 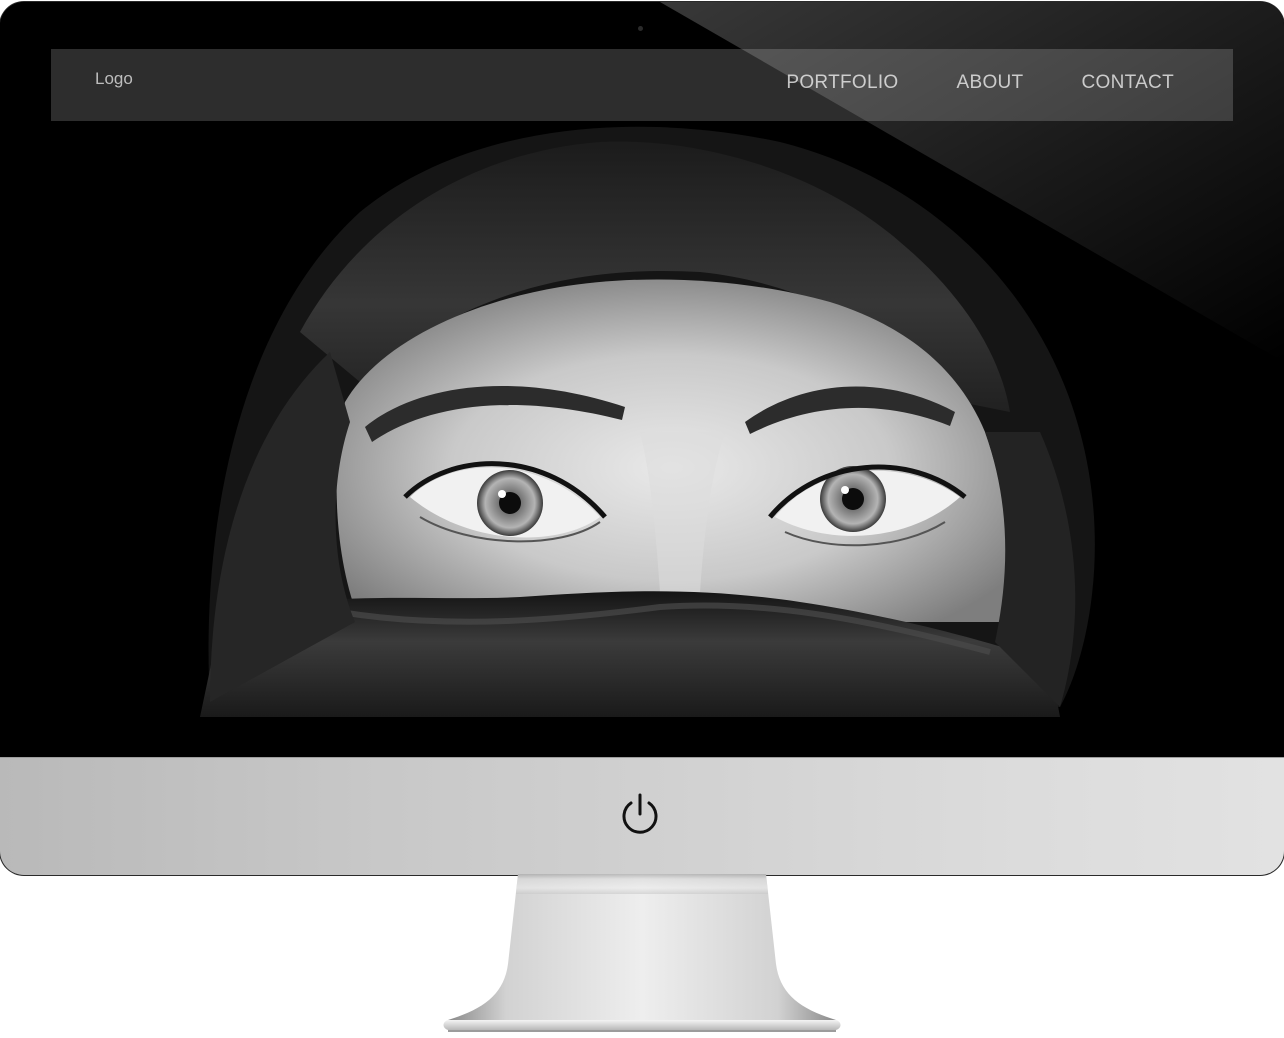 I want to click on site-header: Logo PORTFOLIO ABOUT CONTACT, so click(x=642, y=85).